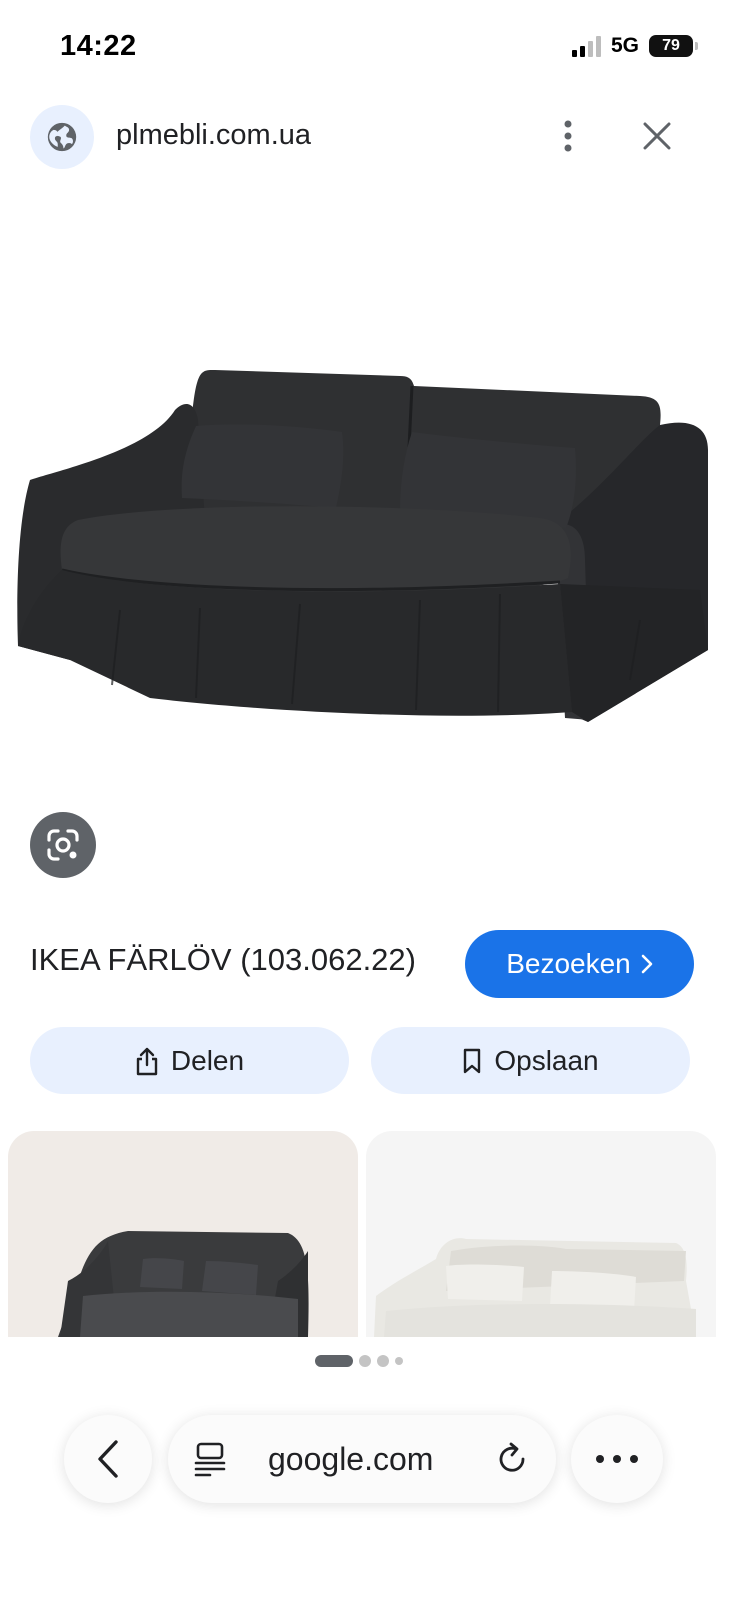 The height and width of the screenshot is (1600, 739). I want to click on tabs-icon, so click(210, 1459).